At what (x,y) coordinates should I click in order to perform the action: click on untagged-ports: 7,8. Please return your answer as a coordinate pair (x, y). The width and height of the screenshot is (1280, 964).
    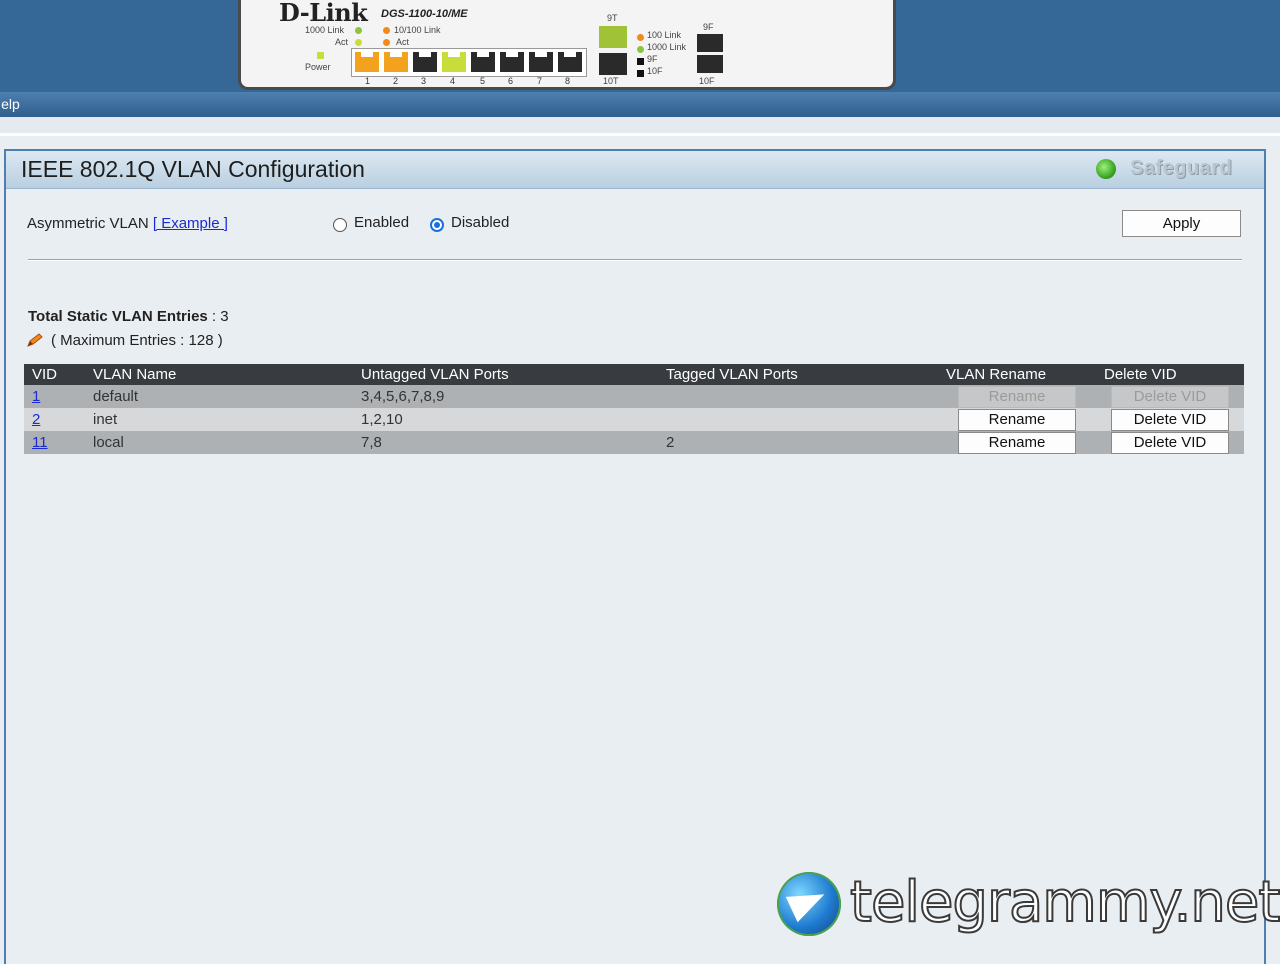
    Looking at the image, I should click on (505, 442).